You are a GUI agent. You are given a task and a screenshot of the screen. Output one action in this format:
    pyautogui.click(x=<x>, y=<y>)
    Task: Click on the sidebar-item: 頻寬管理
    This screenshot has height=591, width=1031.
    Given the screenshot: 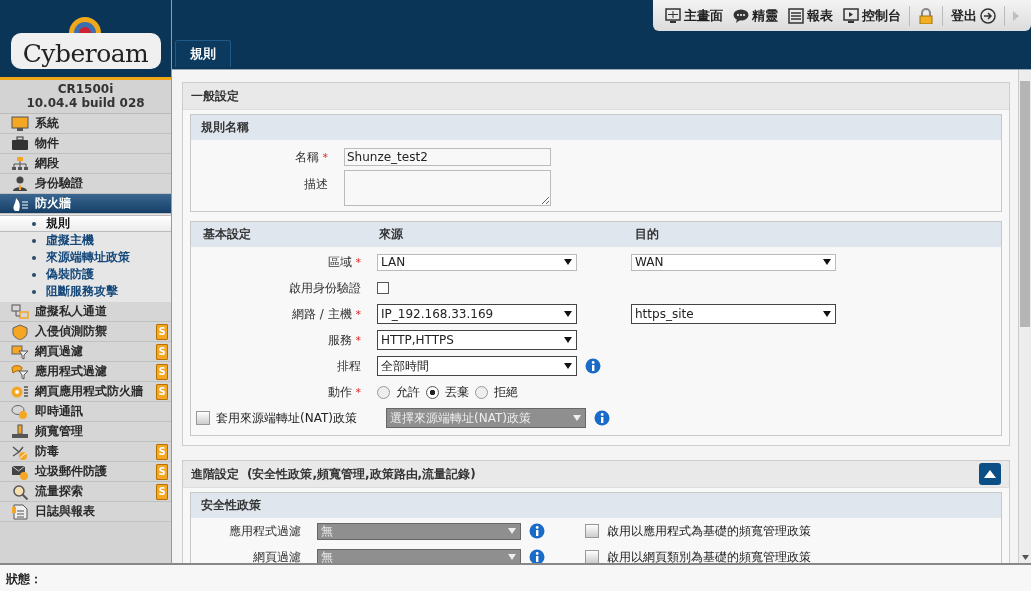 What is the action you would take?
    pyautogui.click(x=85, y=432)
    